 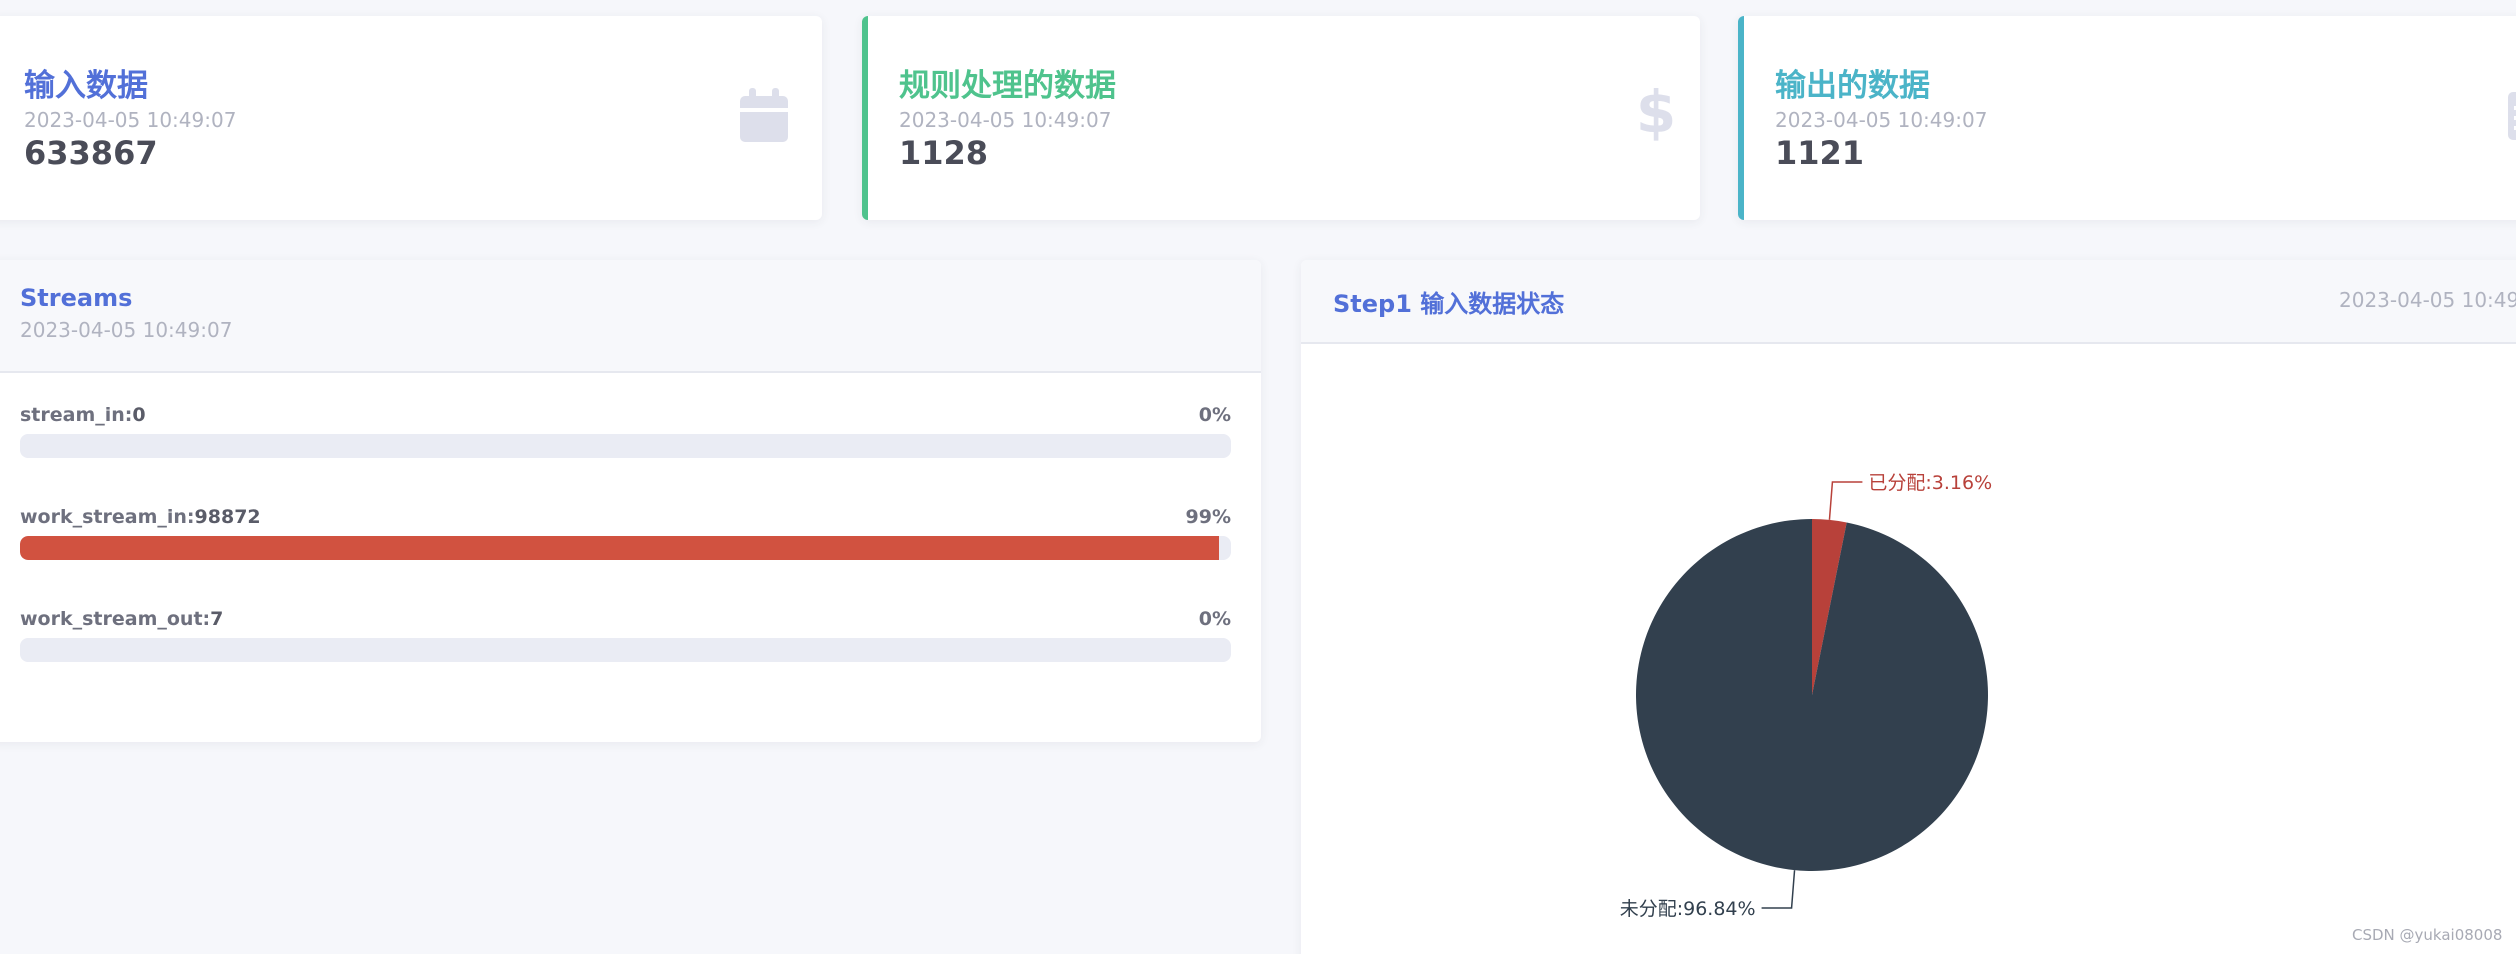 What do you see at coordinates (91, 153) in the screenshot?
I see `card-value: 633867` at bounding box center [91, 153].